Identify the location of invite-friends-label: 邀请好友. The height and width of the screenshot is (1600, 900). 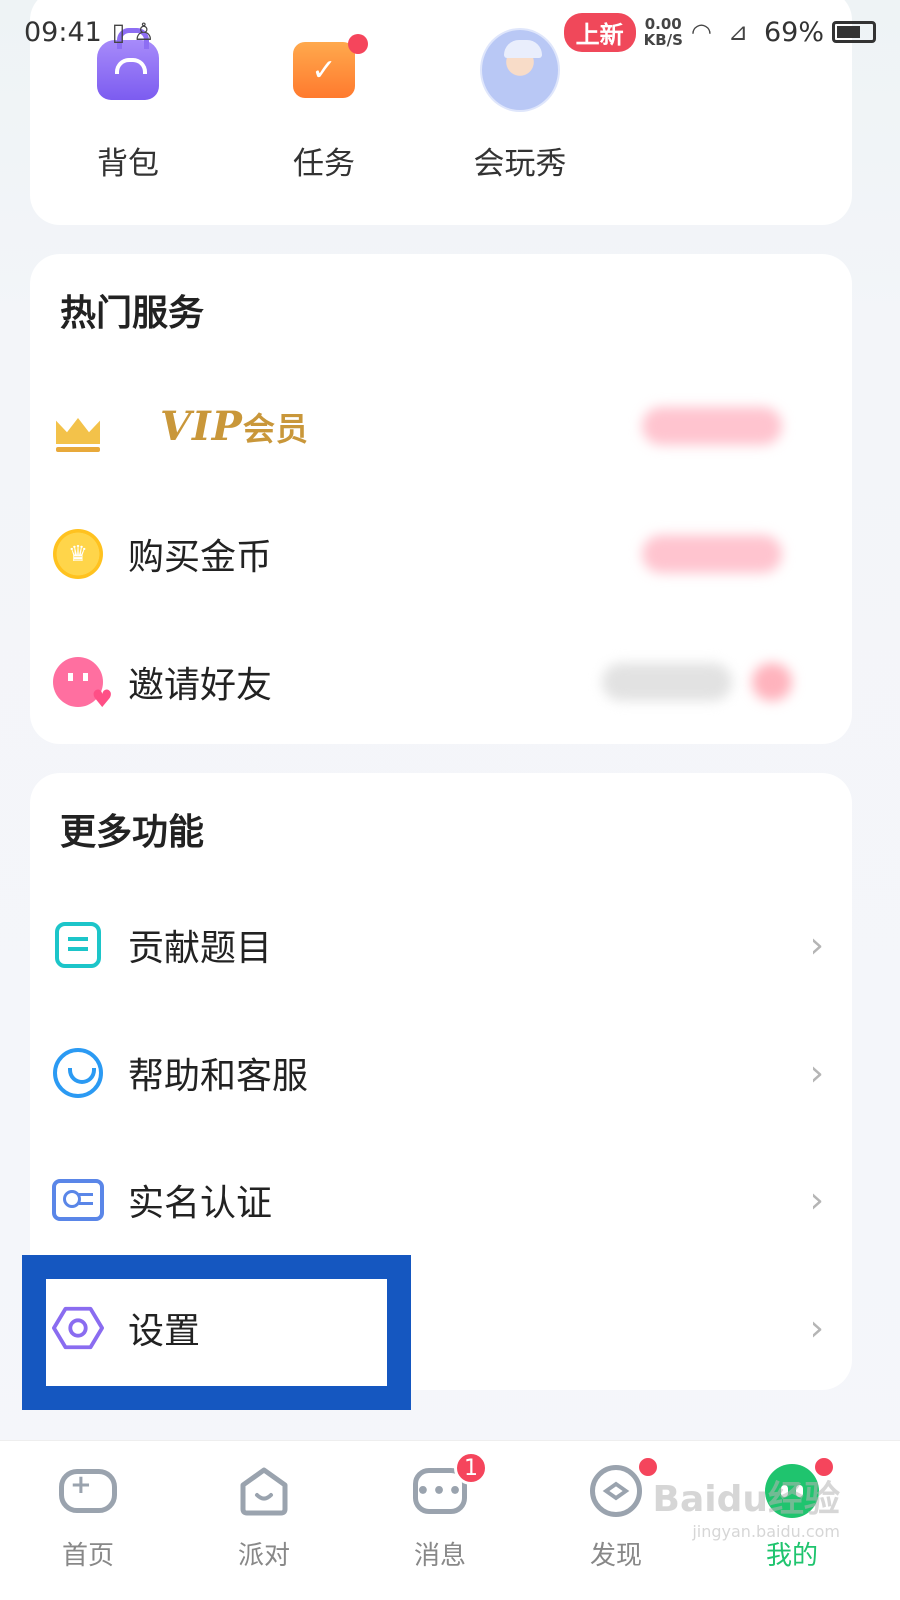
(200, 685).